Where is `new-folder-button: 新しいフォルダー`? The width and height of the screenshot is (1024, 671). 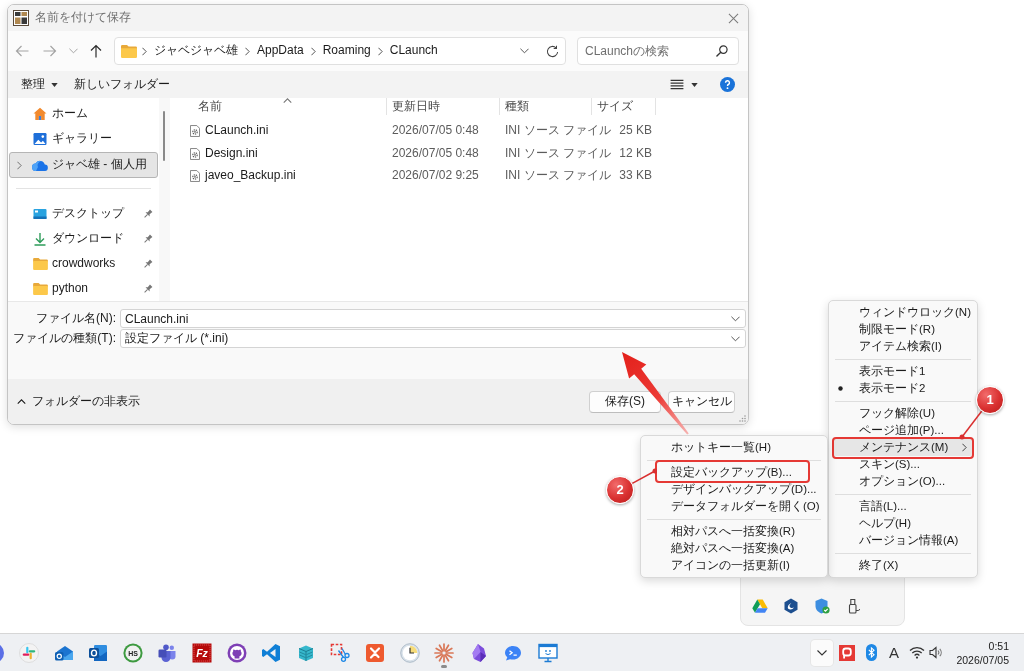
new-folder-button: 新しいフォルダー is located at coordinates (122, 84).